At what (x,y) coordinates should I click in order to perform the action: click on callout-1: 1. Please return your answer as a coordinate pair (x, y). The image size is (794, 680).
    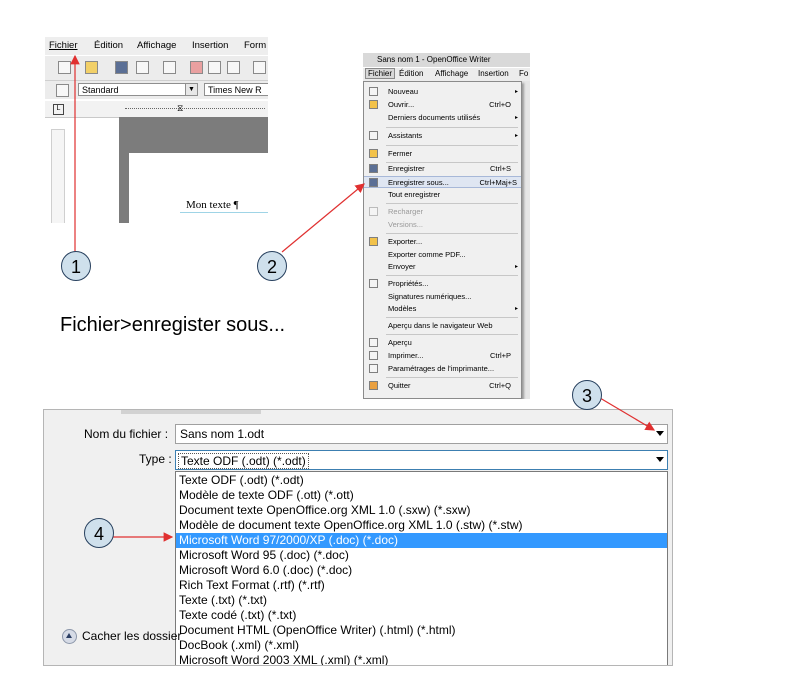
    Looking at the image, I should click on (76, 266).